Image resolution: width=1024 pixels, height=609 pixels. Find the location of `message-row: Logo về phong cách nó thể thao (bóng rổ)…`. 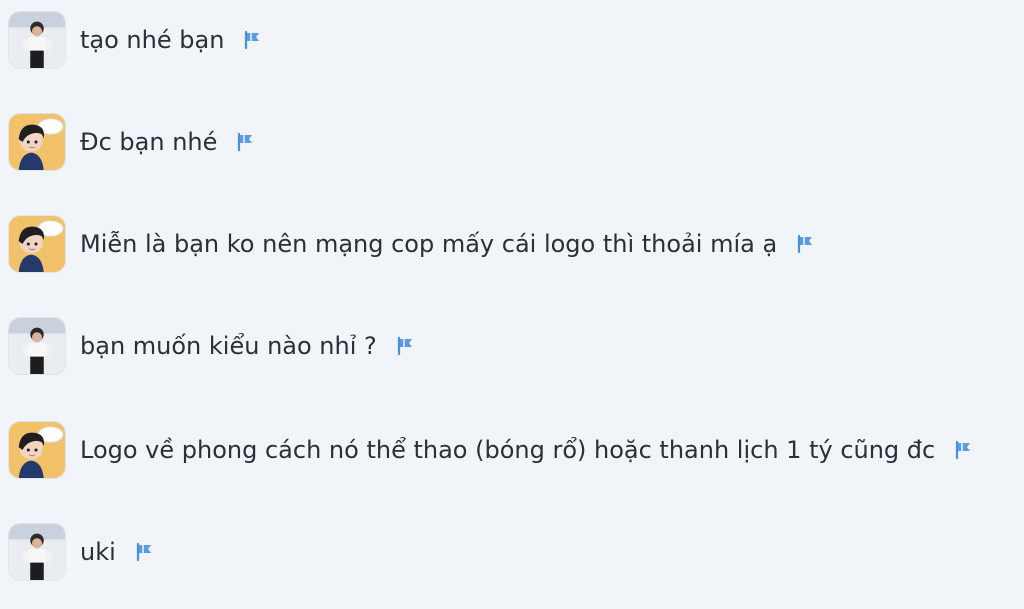

message-row: Logo về phong cách nó thể thao (bóng rổ)… is located at coordinates (491, 450).